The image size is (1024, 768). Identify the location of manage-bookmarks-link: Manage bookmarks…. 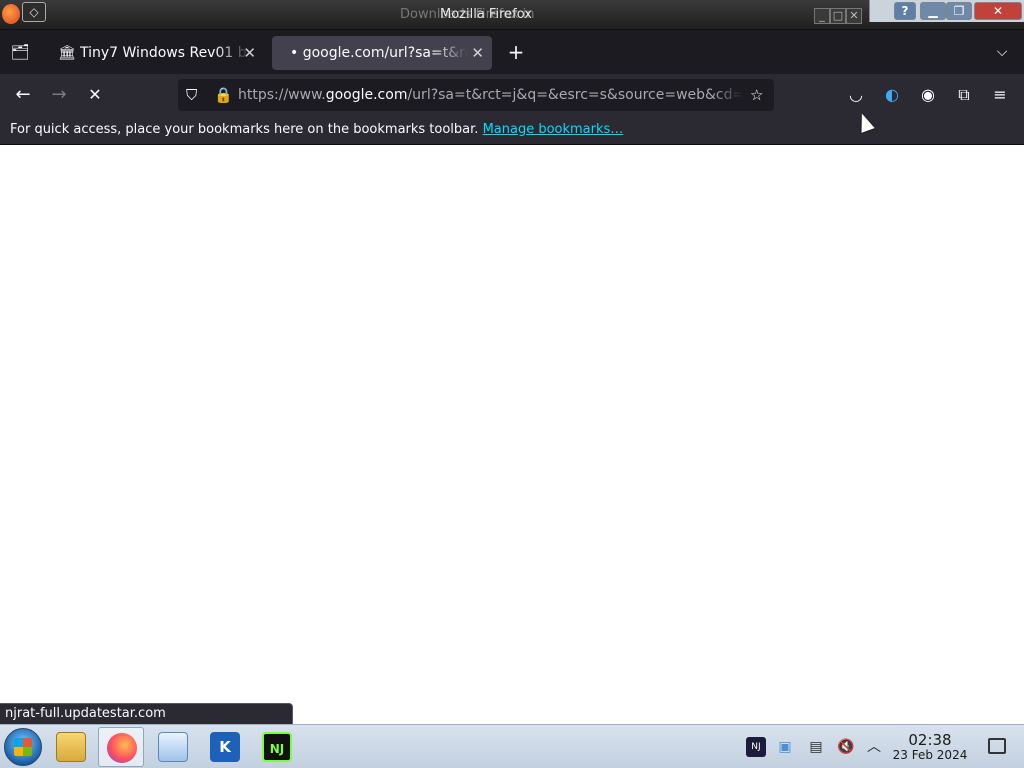
(553, 129).